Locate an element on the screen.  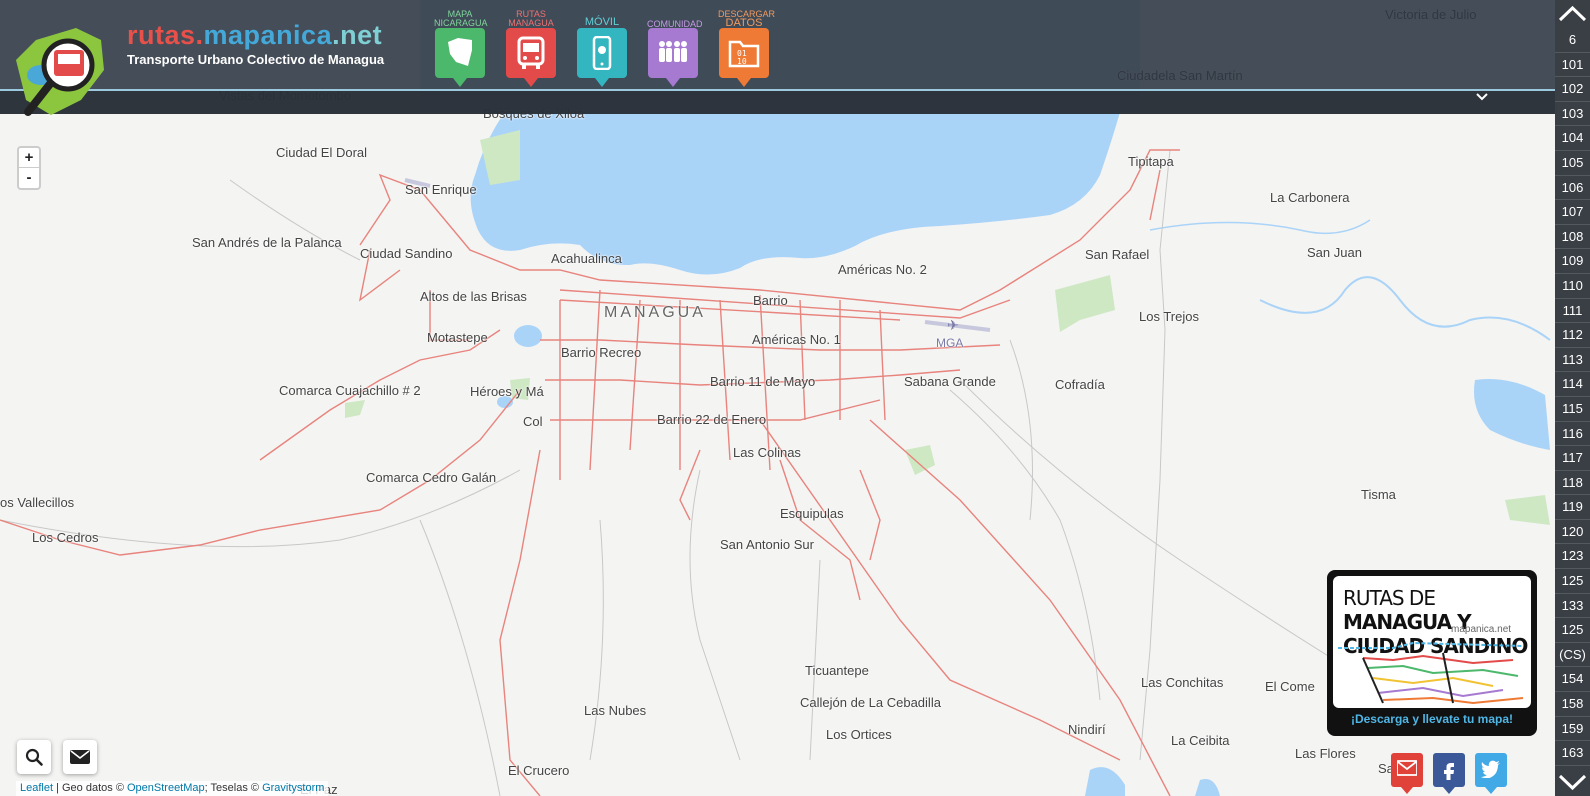
zoom-in-button: + is located at coordinates (29, 158).